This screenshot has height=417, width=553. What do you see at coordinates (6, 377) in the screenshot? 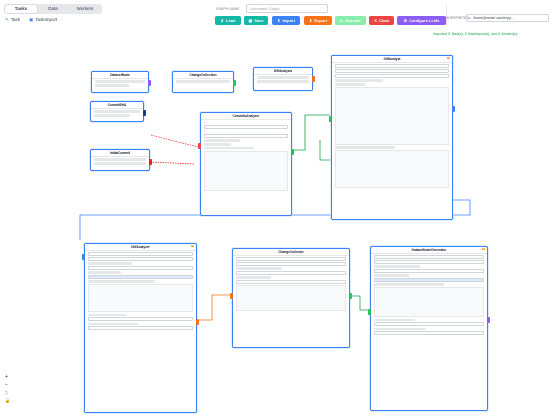
I see `zoom-in-button: +` at bounding box center [6, 377].